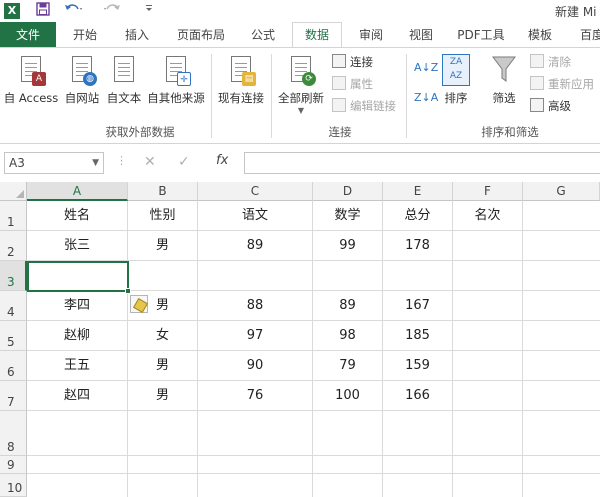  What do you see at coordinates (488, 191) in the screenshot?
I see `column-header-f: F` at bounding box center [488, 191].